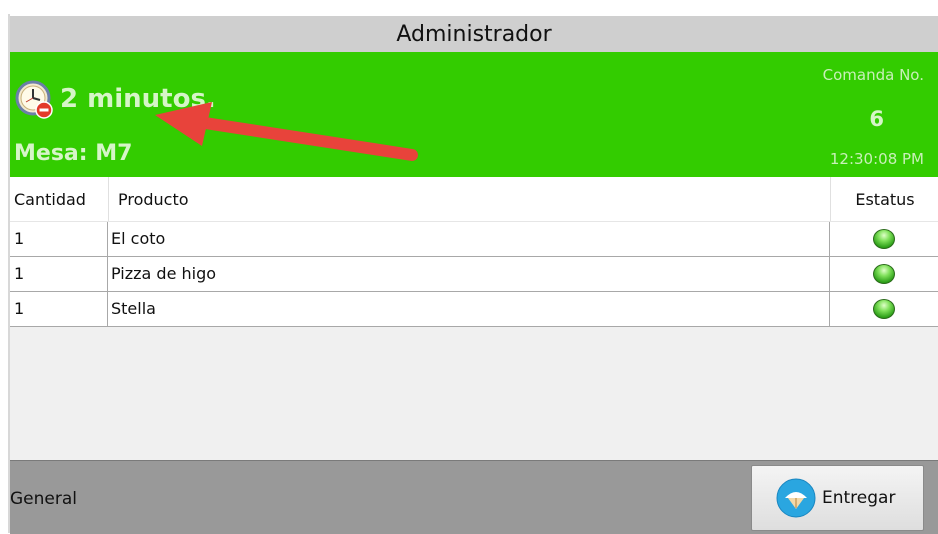  I want to click on order-number: 6, so click(876, 119).